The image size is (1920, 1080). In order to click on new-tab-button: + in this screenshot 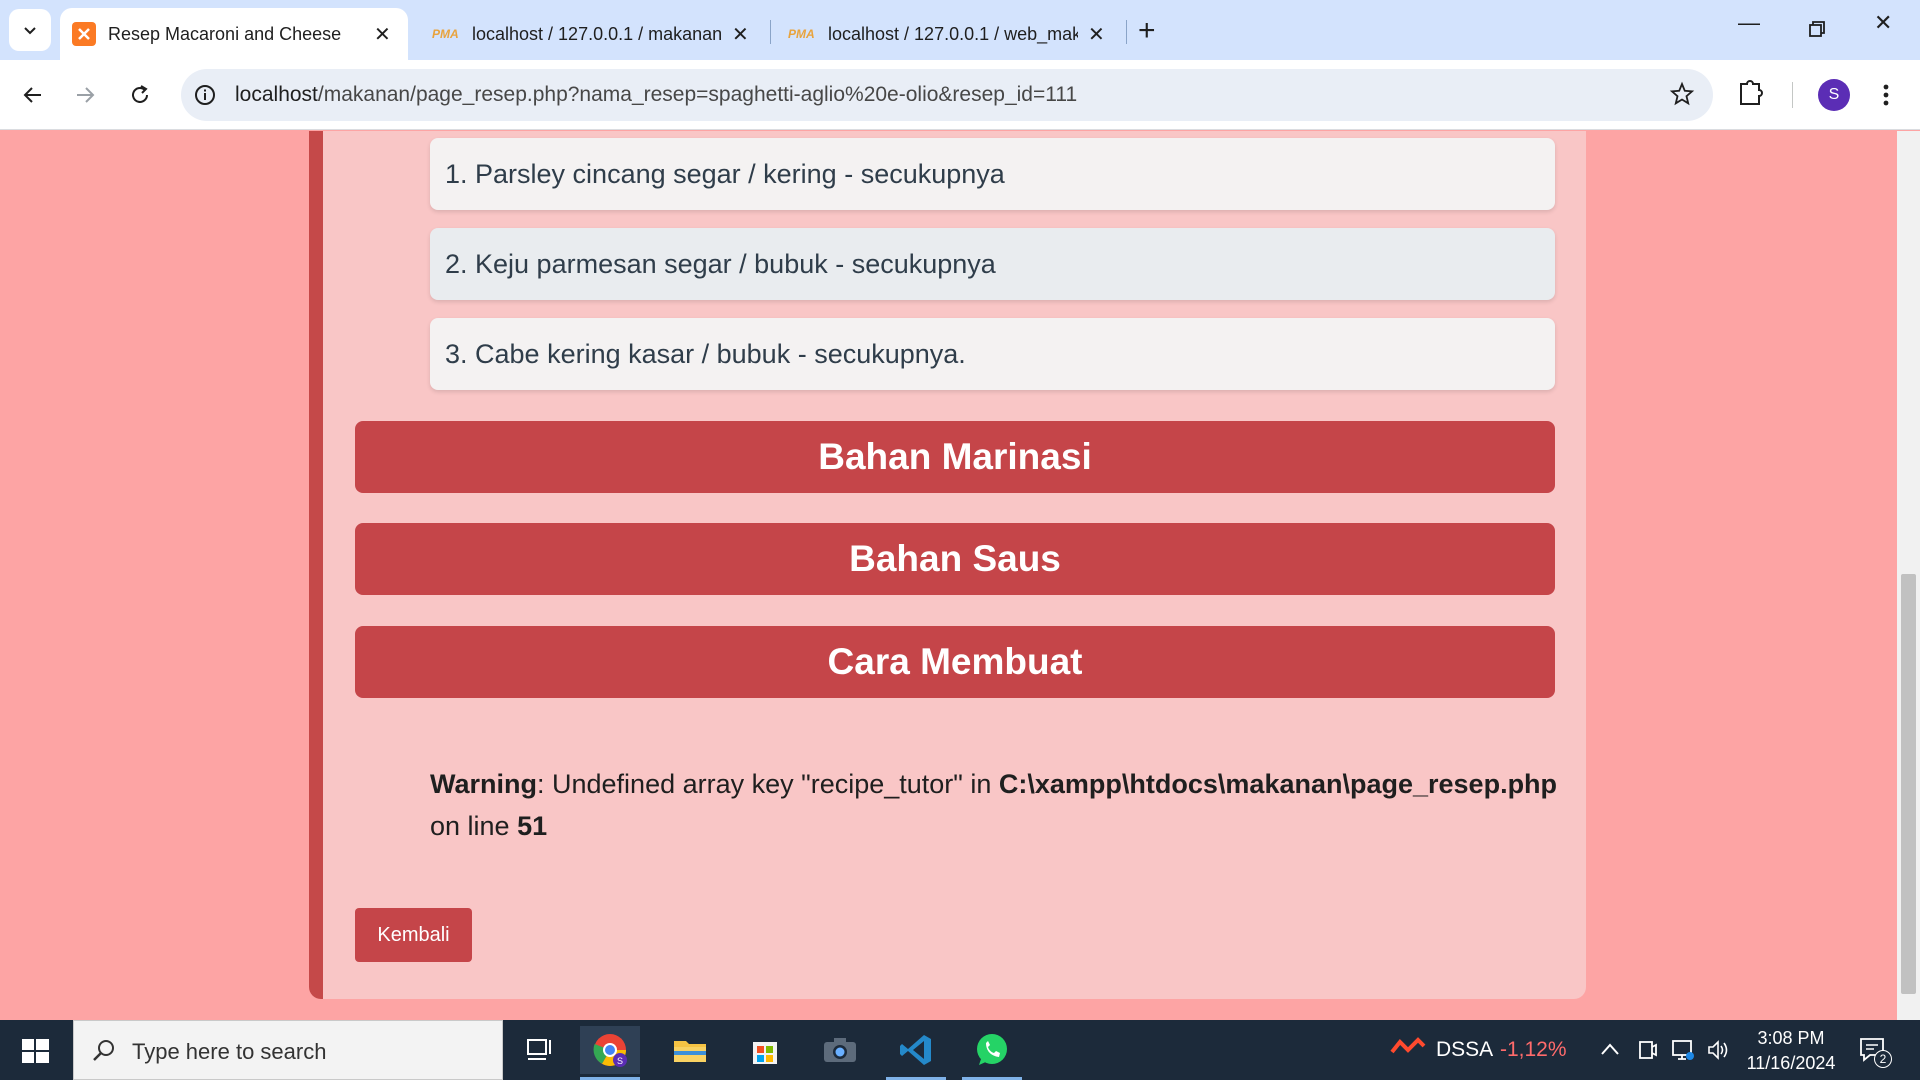, I will do `click(1147, 31)`.